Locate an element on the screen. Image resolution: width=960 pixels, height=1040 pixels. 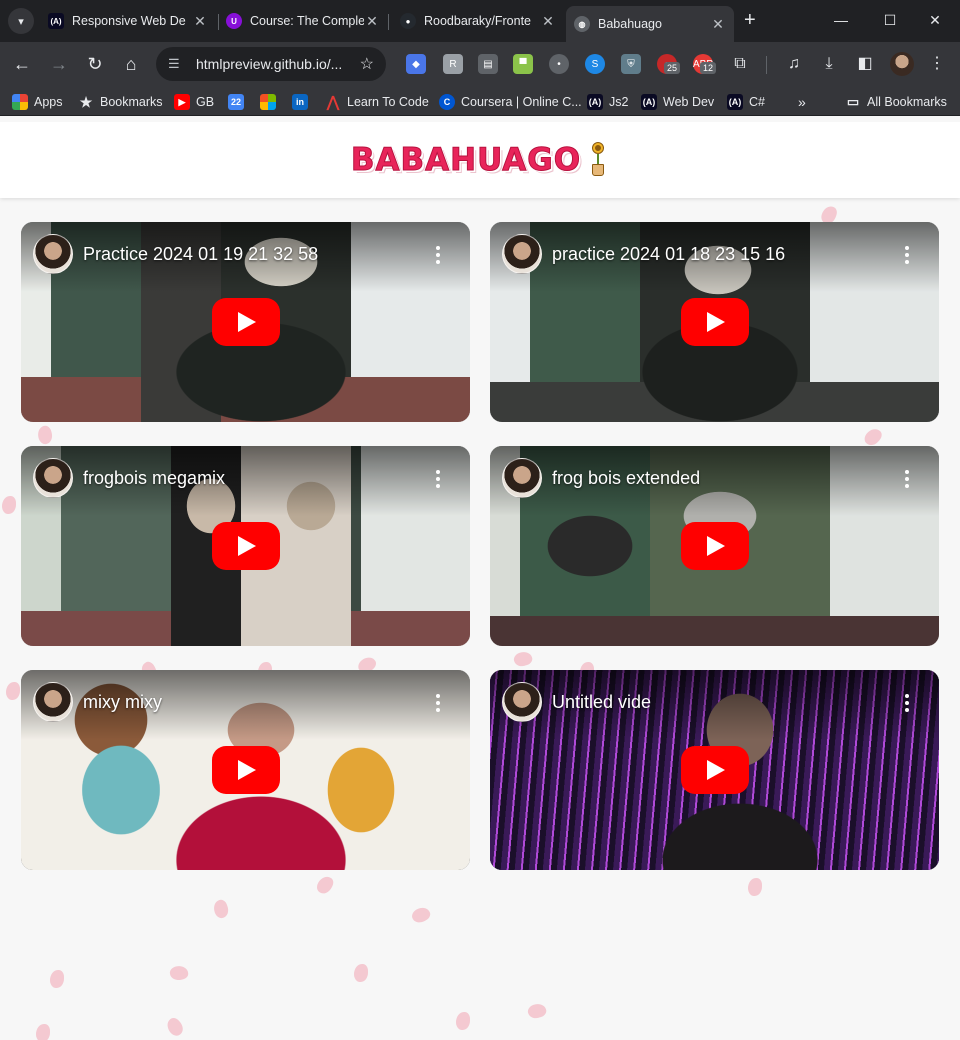
bookmark-js2: (A) Js2 is located at coordinates (607, 102).